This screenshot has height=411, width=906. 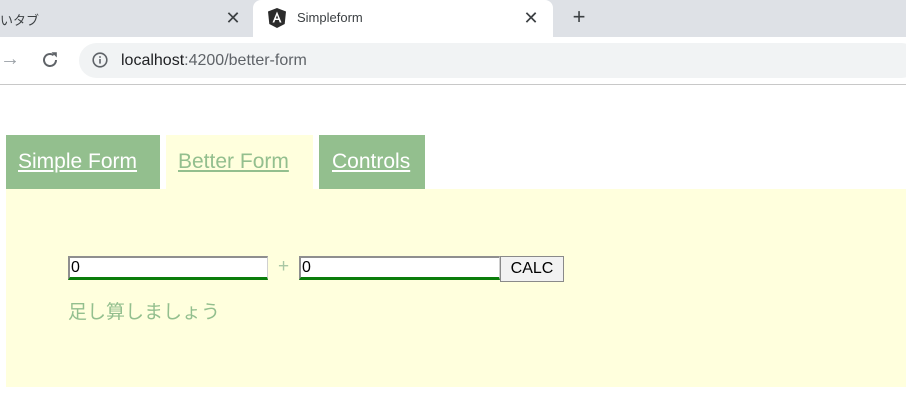 What do you see at coordinates (239, 162) in the screenshot?
I see `nav-tab-better-form: Better Form` at bounding box center [239, 162].